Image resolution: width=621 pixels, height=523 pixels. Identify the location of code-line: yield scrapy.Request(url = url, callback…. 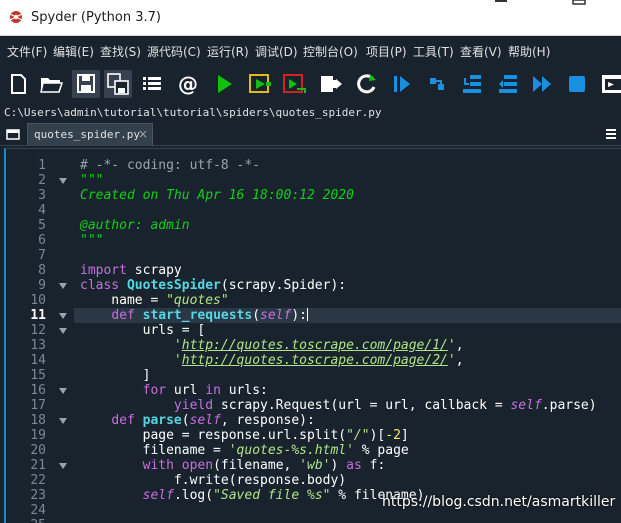
(338, 405).